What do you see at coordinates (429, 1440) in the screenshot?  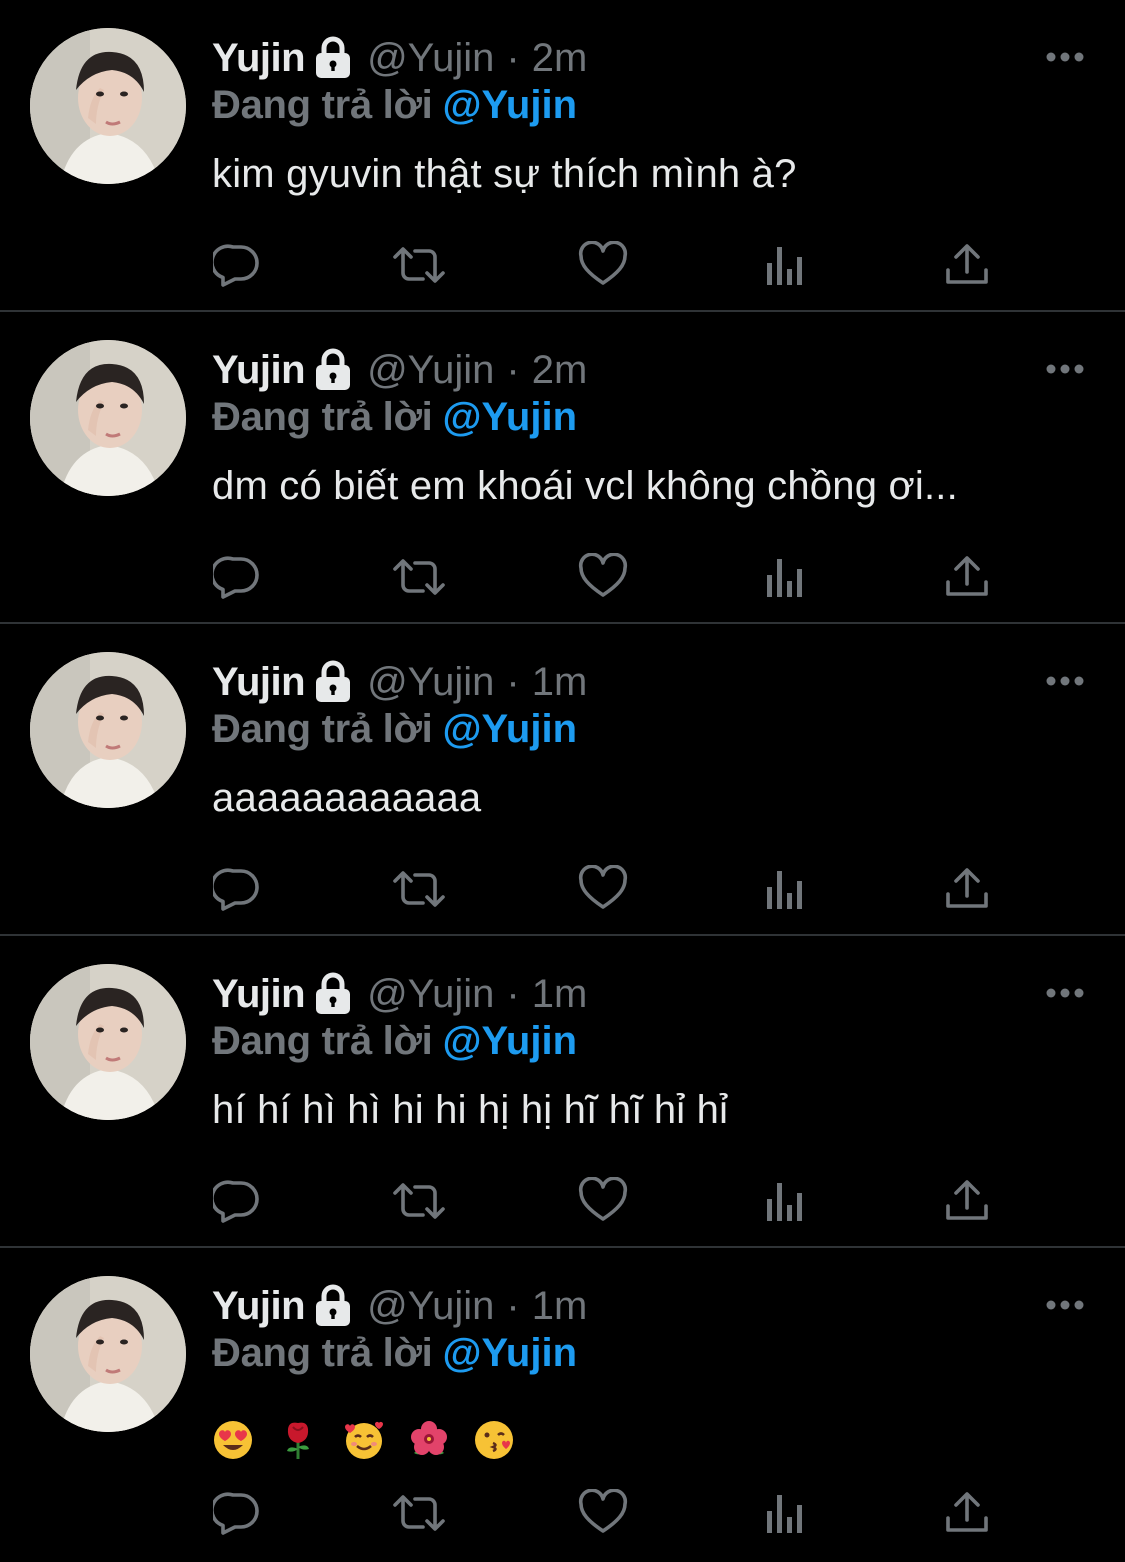 I see `hibiscus-emoji` at bounding box center [429, 1440].